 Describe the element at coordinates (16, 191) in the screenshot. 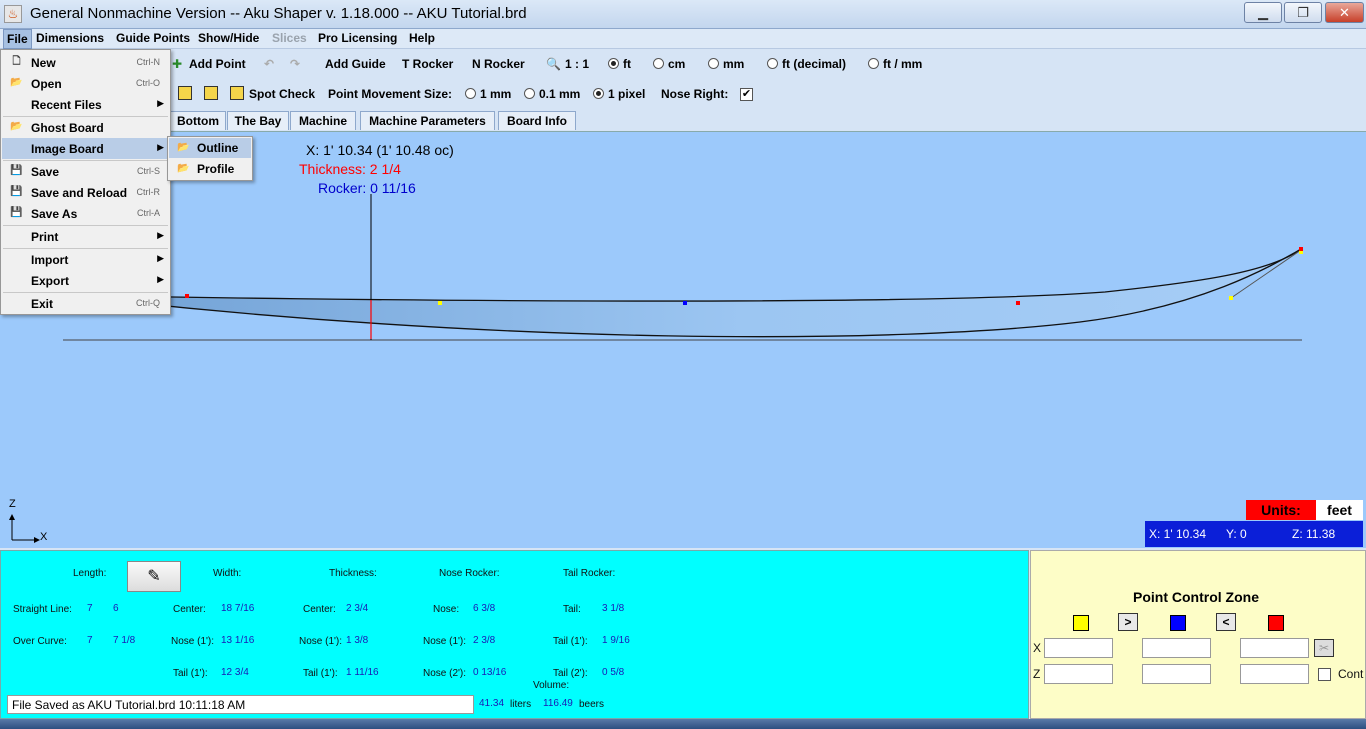

I see `save-icon: 💾` at that location.